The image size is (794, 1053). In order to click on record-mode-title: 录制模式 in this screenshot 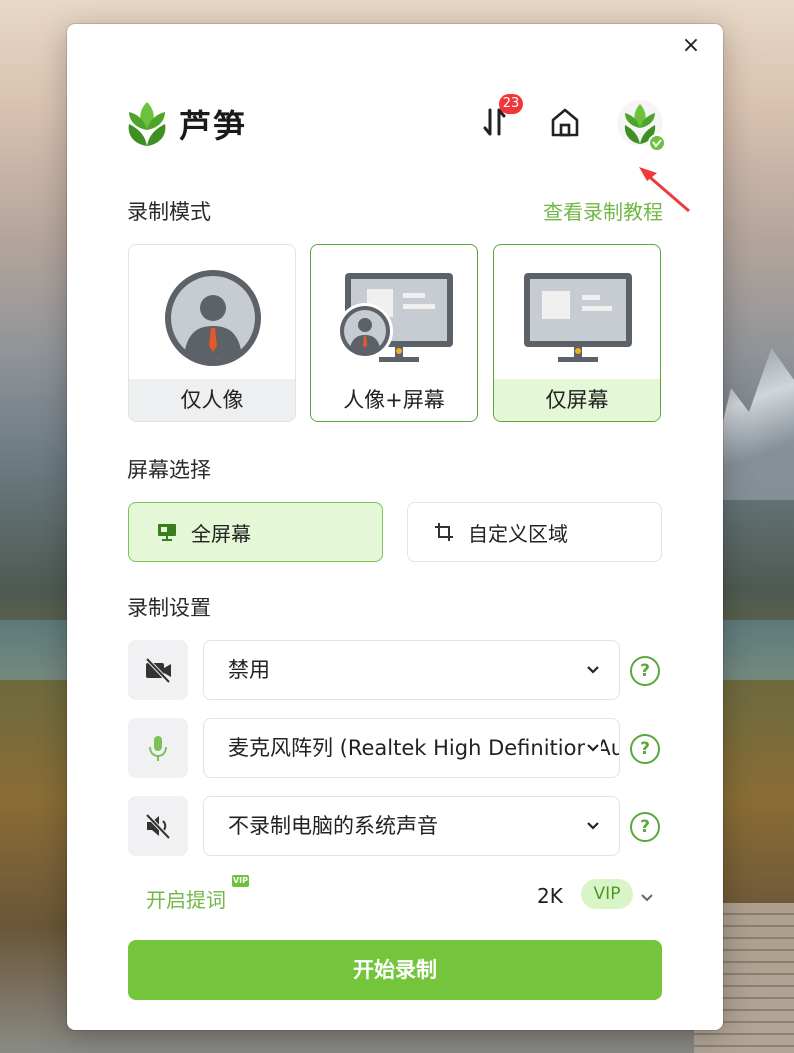, I will do `click(169, 212)`.